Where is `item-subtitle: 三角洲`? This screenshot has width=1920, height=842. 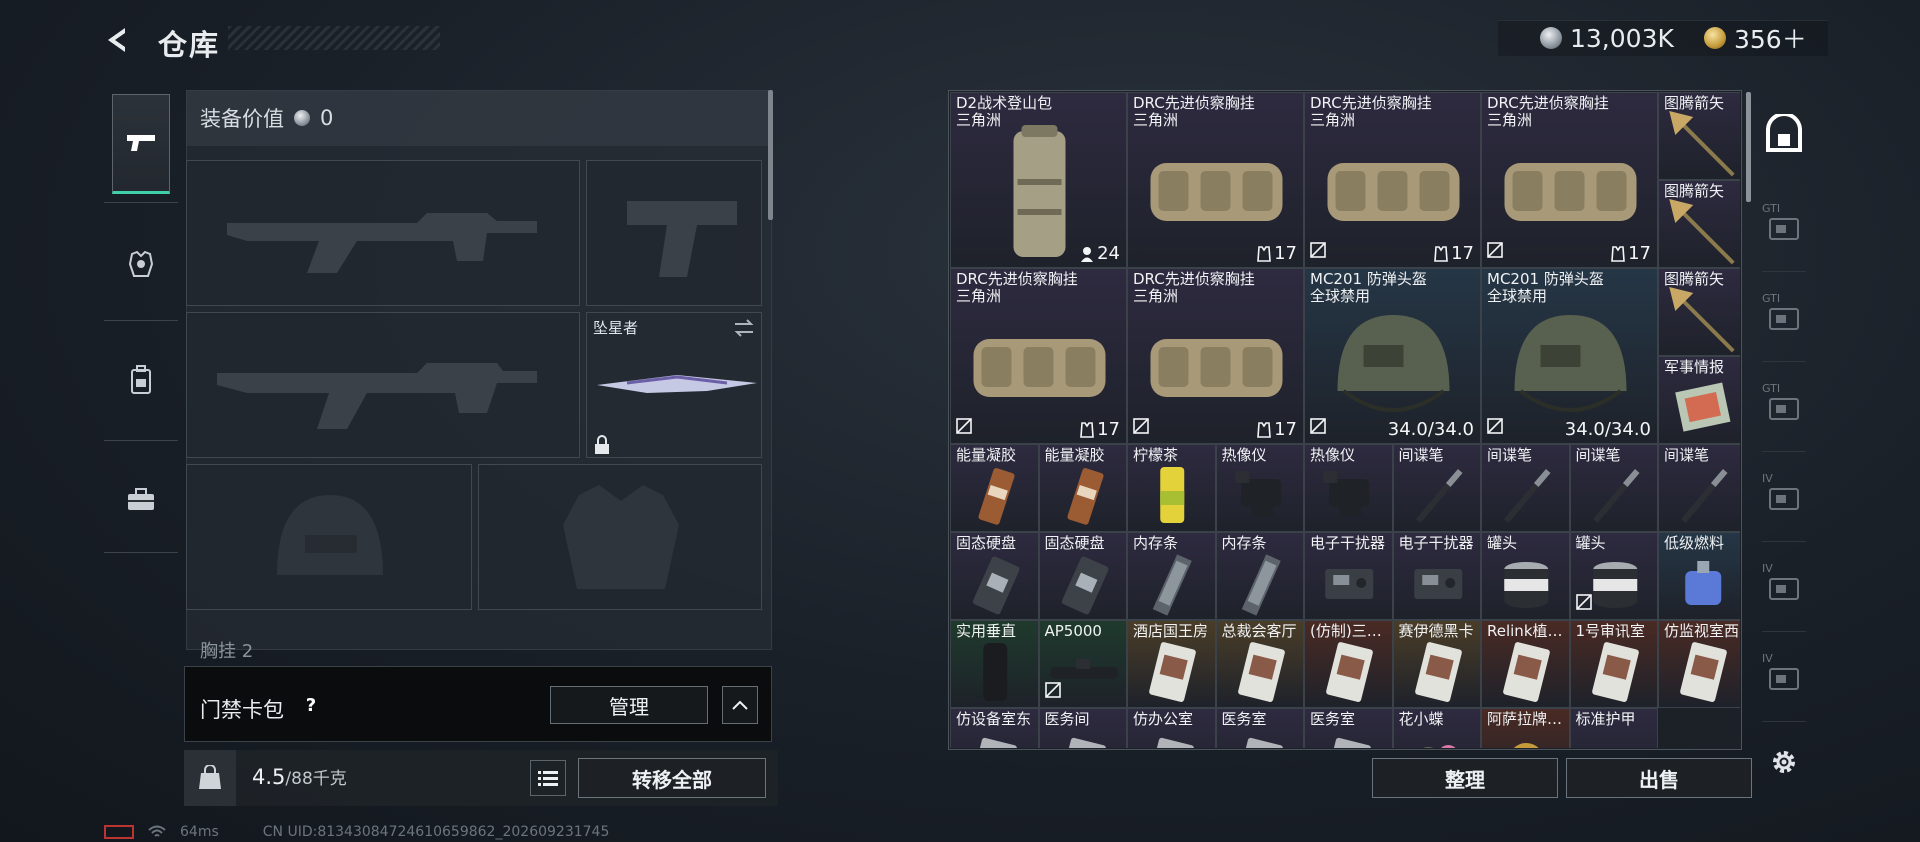
item-subtitle: 三角洲 is located at coordinates (979, 120).